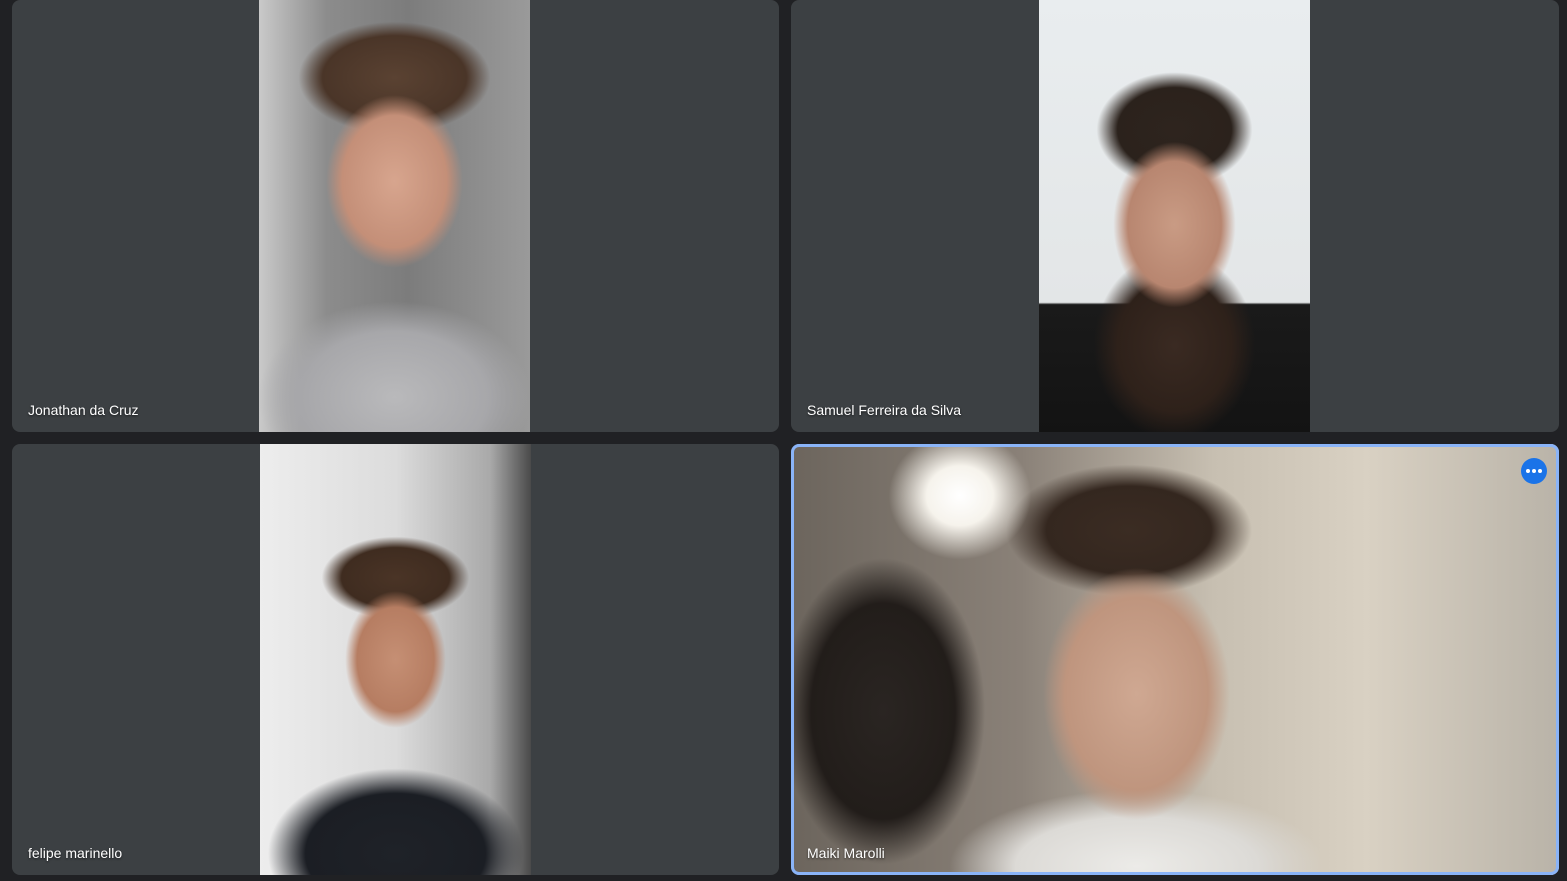  I want to click on participant-name: Jonathan da Cruz, so click(83, 410).